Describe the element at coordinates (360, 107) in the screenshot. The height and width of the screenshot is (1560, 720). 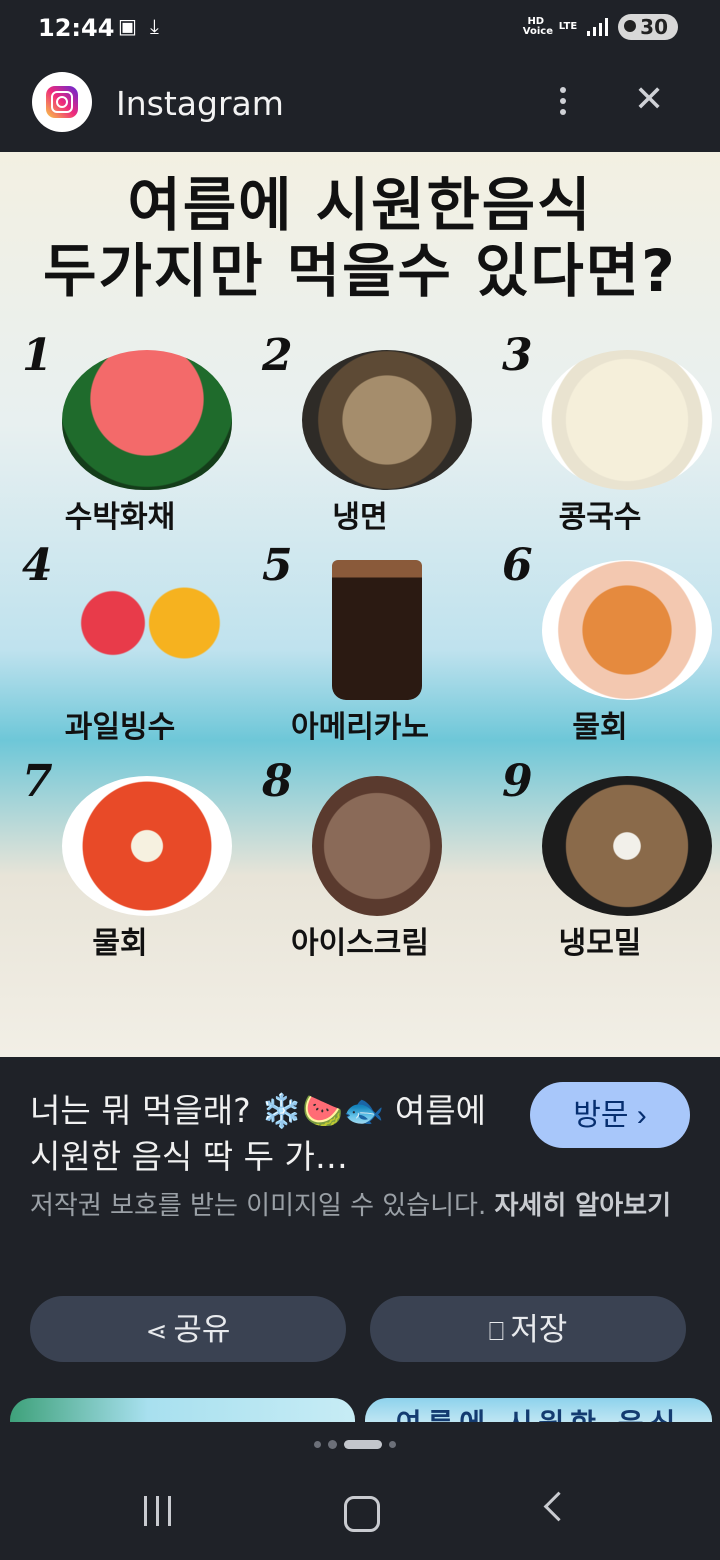
I see `app-bar: Instagram ✕` at that location.